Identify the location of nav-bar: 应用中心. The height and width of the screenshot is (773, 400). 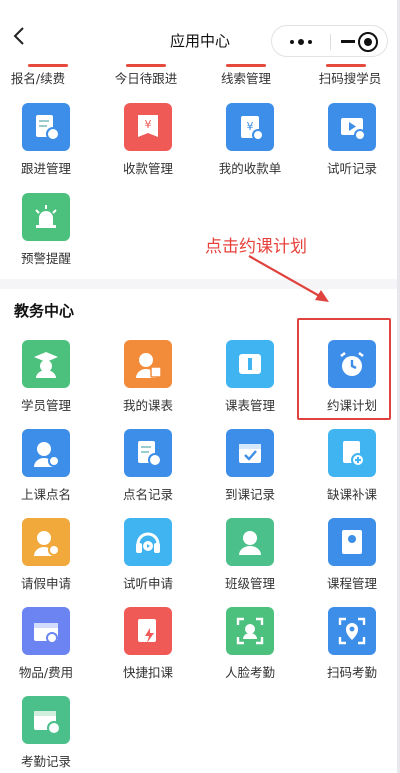
(200, 30).